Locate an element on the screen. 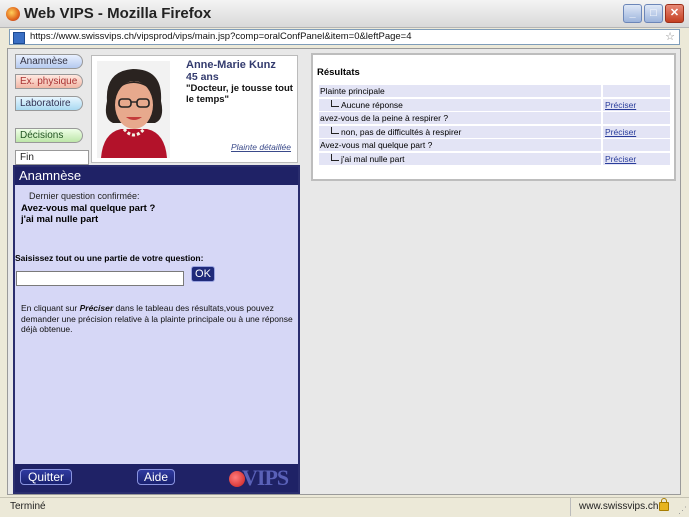  patient-complaint: "Docteur, je tousse tout le temps" is located at coordinates (239, 94).